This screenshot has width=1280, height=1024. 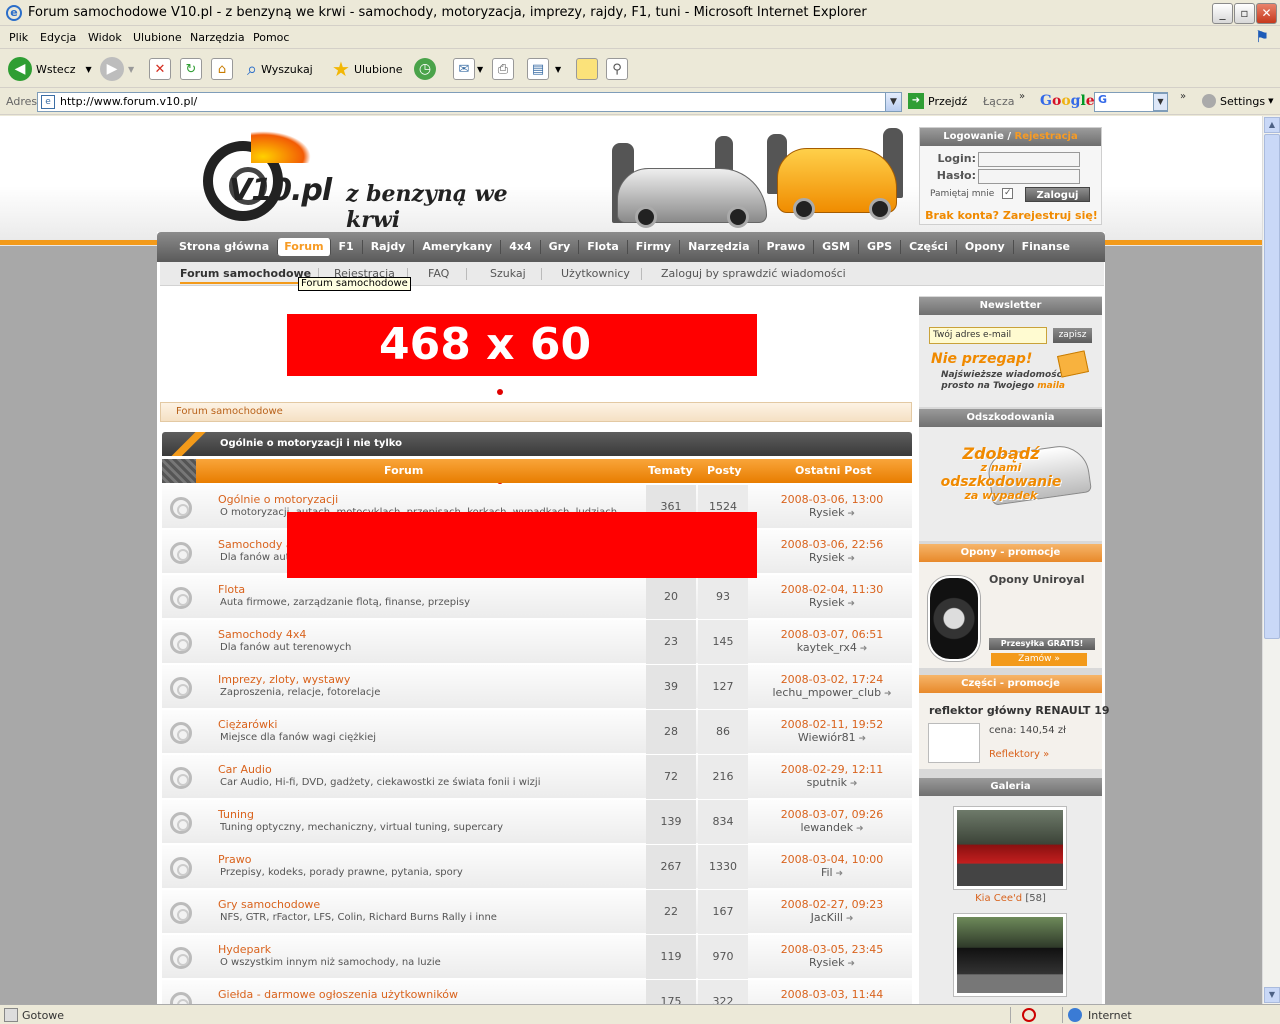 What do you see at coordinates (1046, 136) in the screenshot?
I see `register-link: Rejestracja` at bounding box center [1046, 136].